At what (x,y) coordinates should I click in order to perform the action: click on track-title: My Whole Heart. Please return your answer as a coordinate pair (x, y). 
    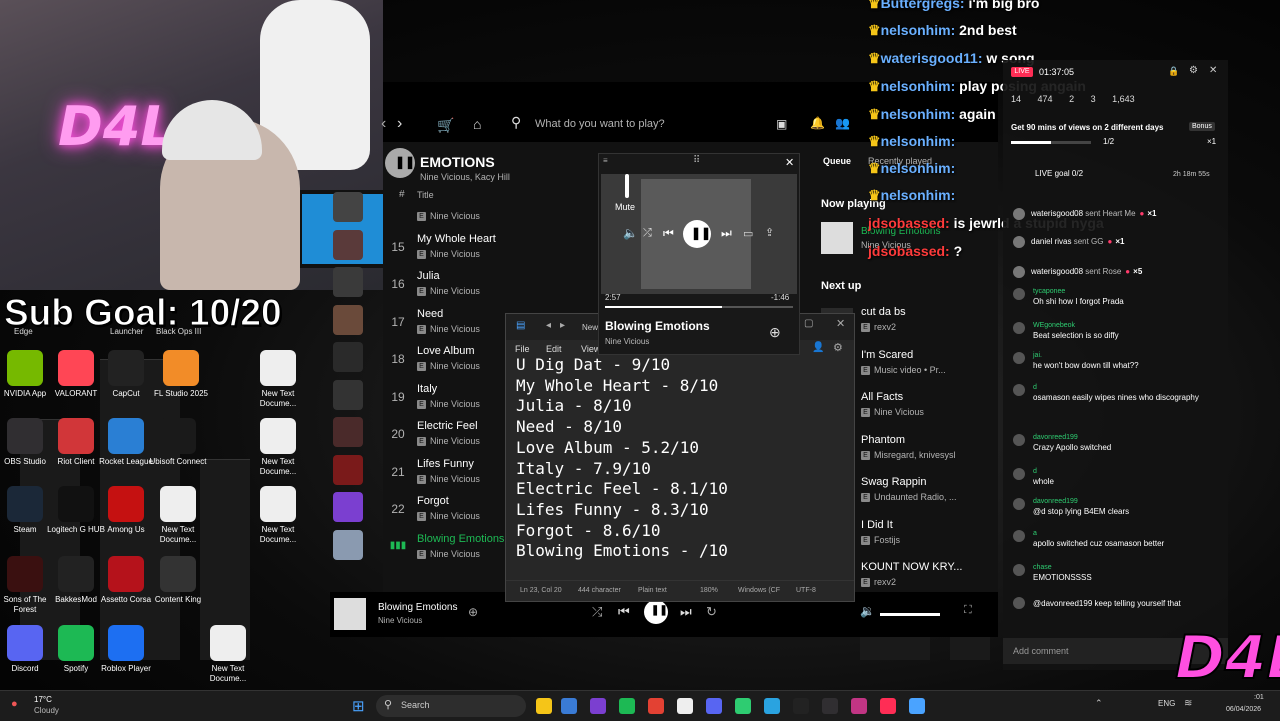
    Looking at the image, I should click on (456, 239).